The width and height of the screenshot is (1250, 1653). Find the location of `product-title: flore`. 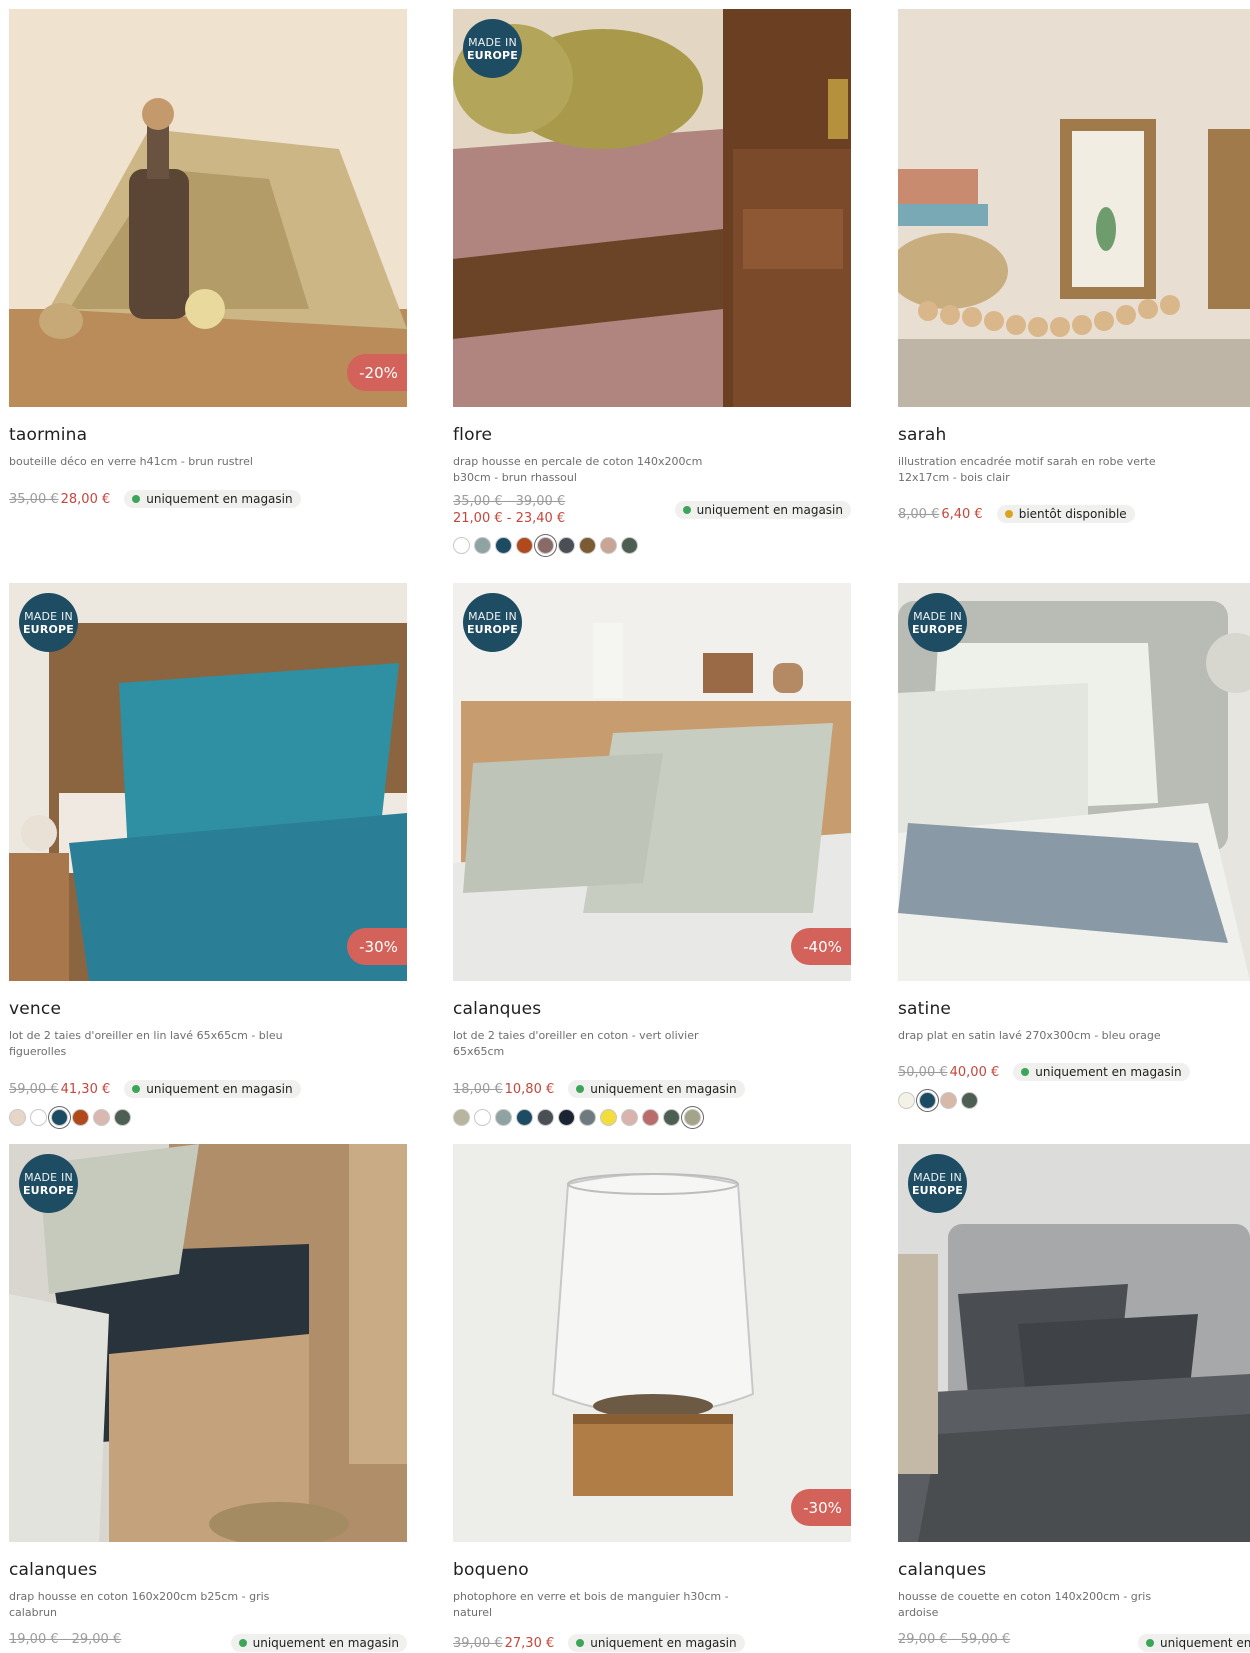

product-title: flore is located at coordinates (652, 435).